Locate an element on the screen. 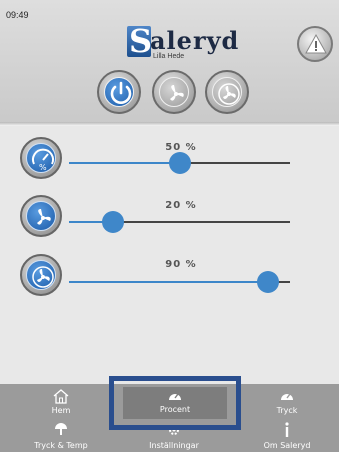 This screenshot has height=452, width=339. home-icon is located at coordinates (61, 396).